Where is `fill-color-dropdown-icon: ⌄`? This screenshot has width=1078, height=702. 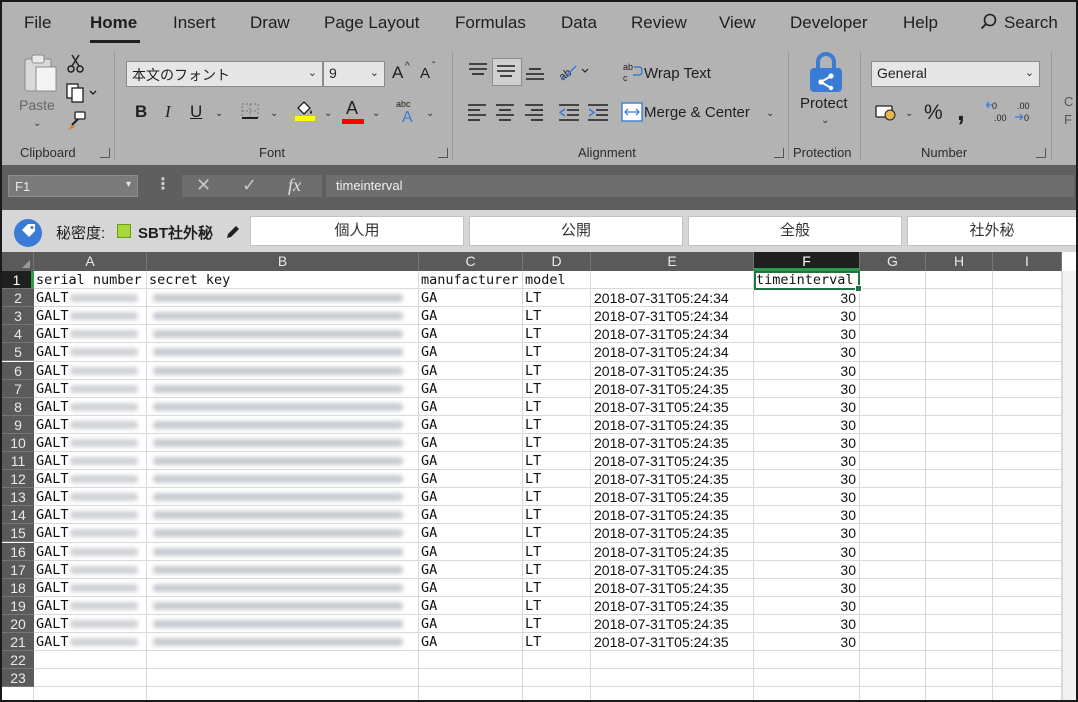 fill-color-dropdown-icon: ⌄ is located at coordinates (328, 113).